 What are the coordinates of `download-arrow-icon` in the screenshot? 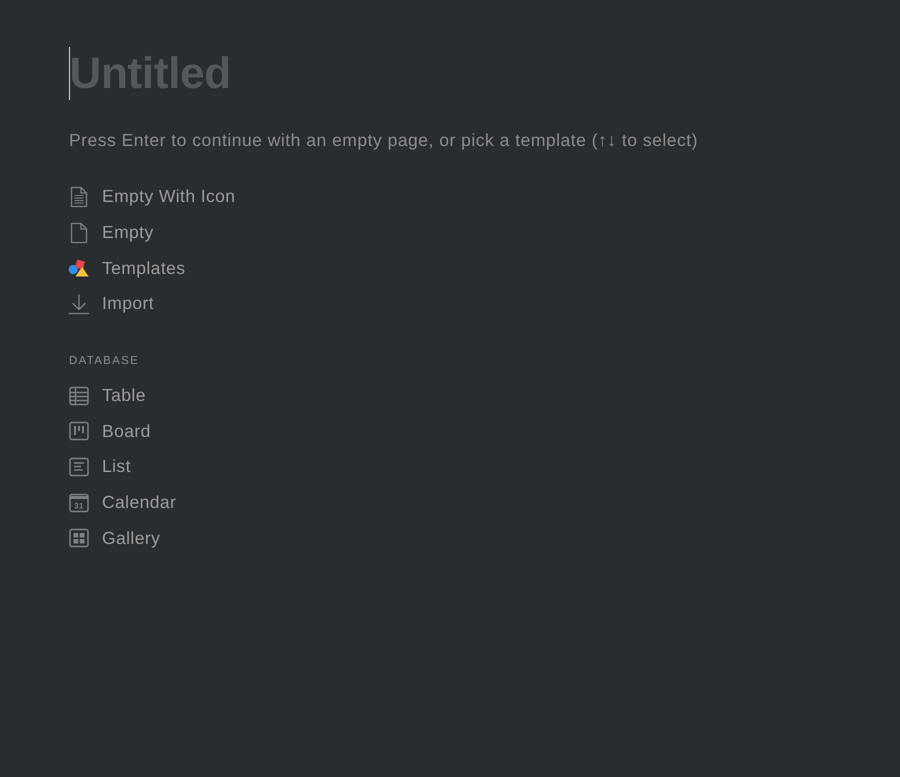 It's located at (79, 303).